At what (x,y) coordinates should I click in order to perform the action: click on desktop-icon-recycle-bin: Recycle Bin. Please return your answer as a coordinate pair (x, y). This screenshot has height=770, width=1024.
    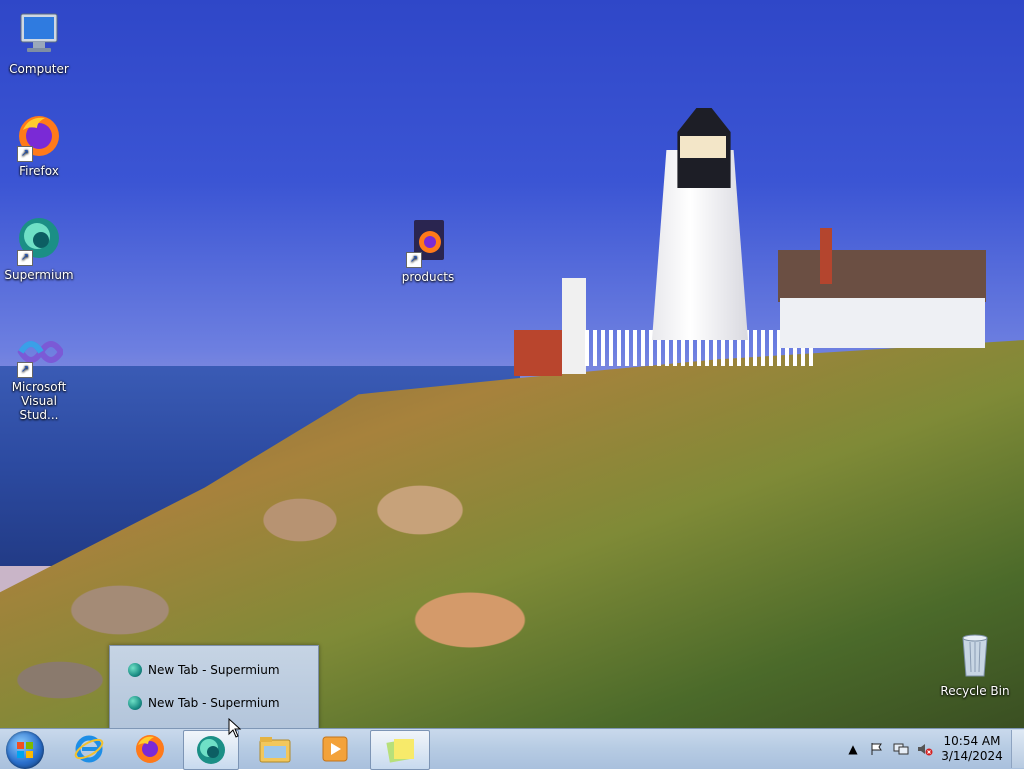
    Looking at the image, I should click on (975, 665).